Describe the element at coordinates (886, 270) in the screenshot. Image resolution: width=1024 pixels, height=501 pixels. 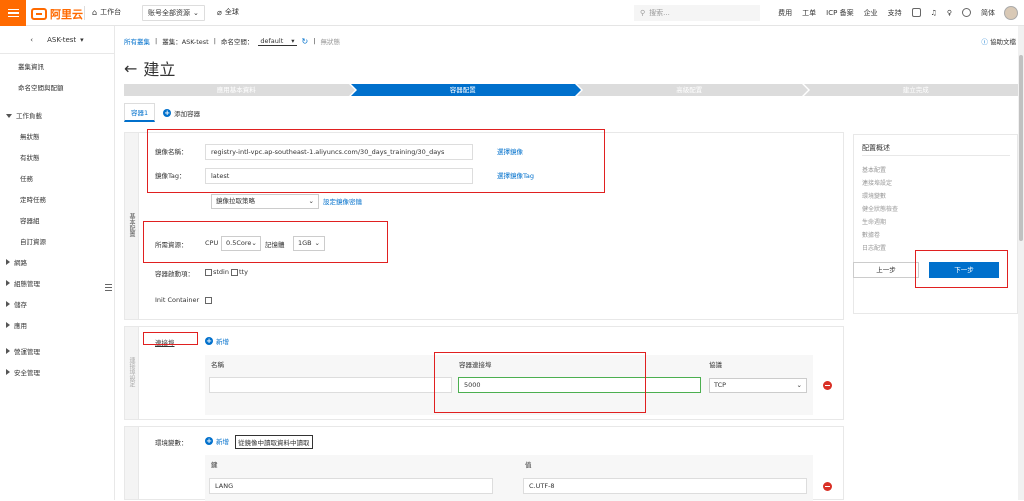
I see `prev-step-button: 上一步` at that location.